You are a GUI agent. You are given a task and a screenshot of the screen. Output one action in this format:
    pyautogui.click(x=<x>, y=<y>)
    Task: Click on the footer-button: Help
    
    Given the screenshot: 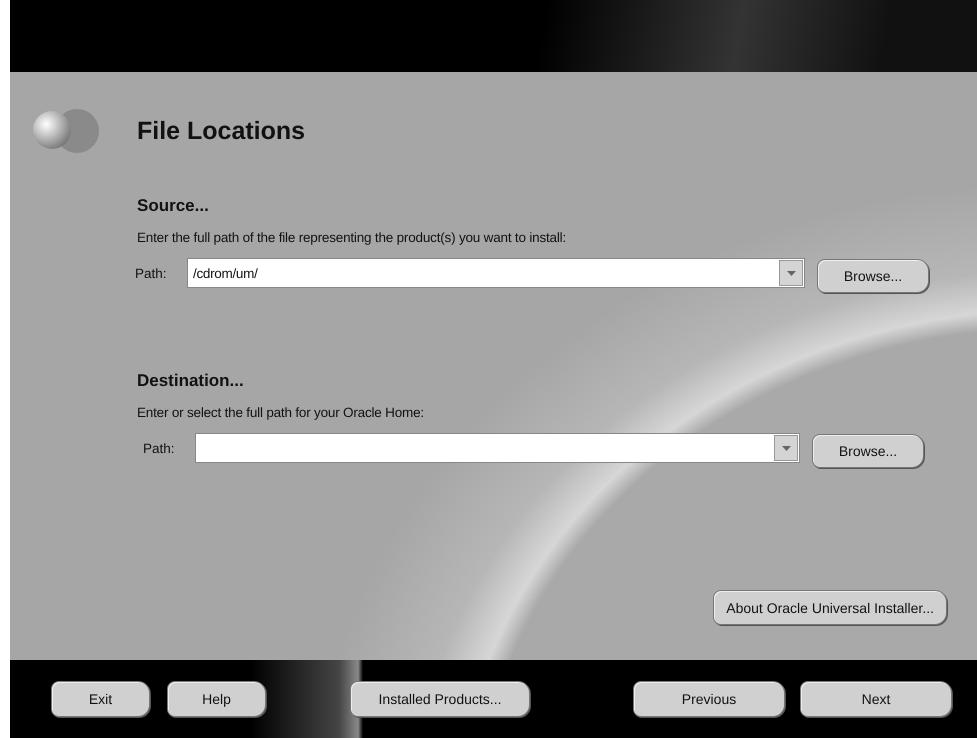 What is the action you would take?
    pyautogui.click(x=216, y=699)
    